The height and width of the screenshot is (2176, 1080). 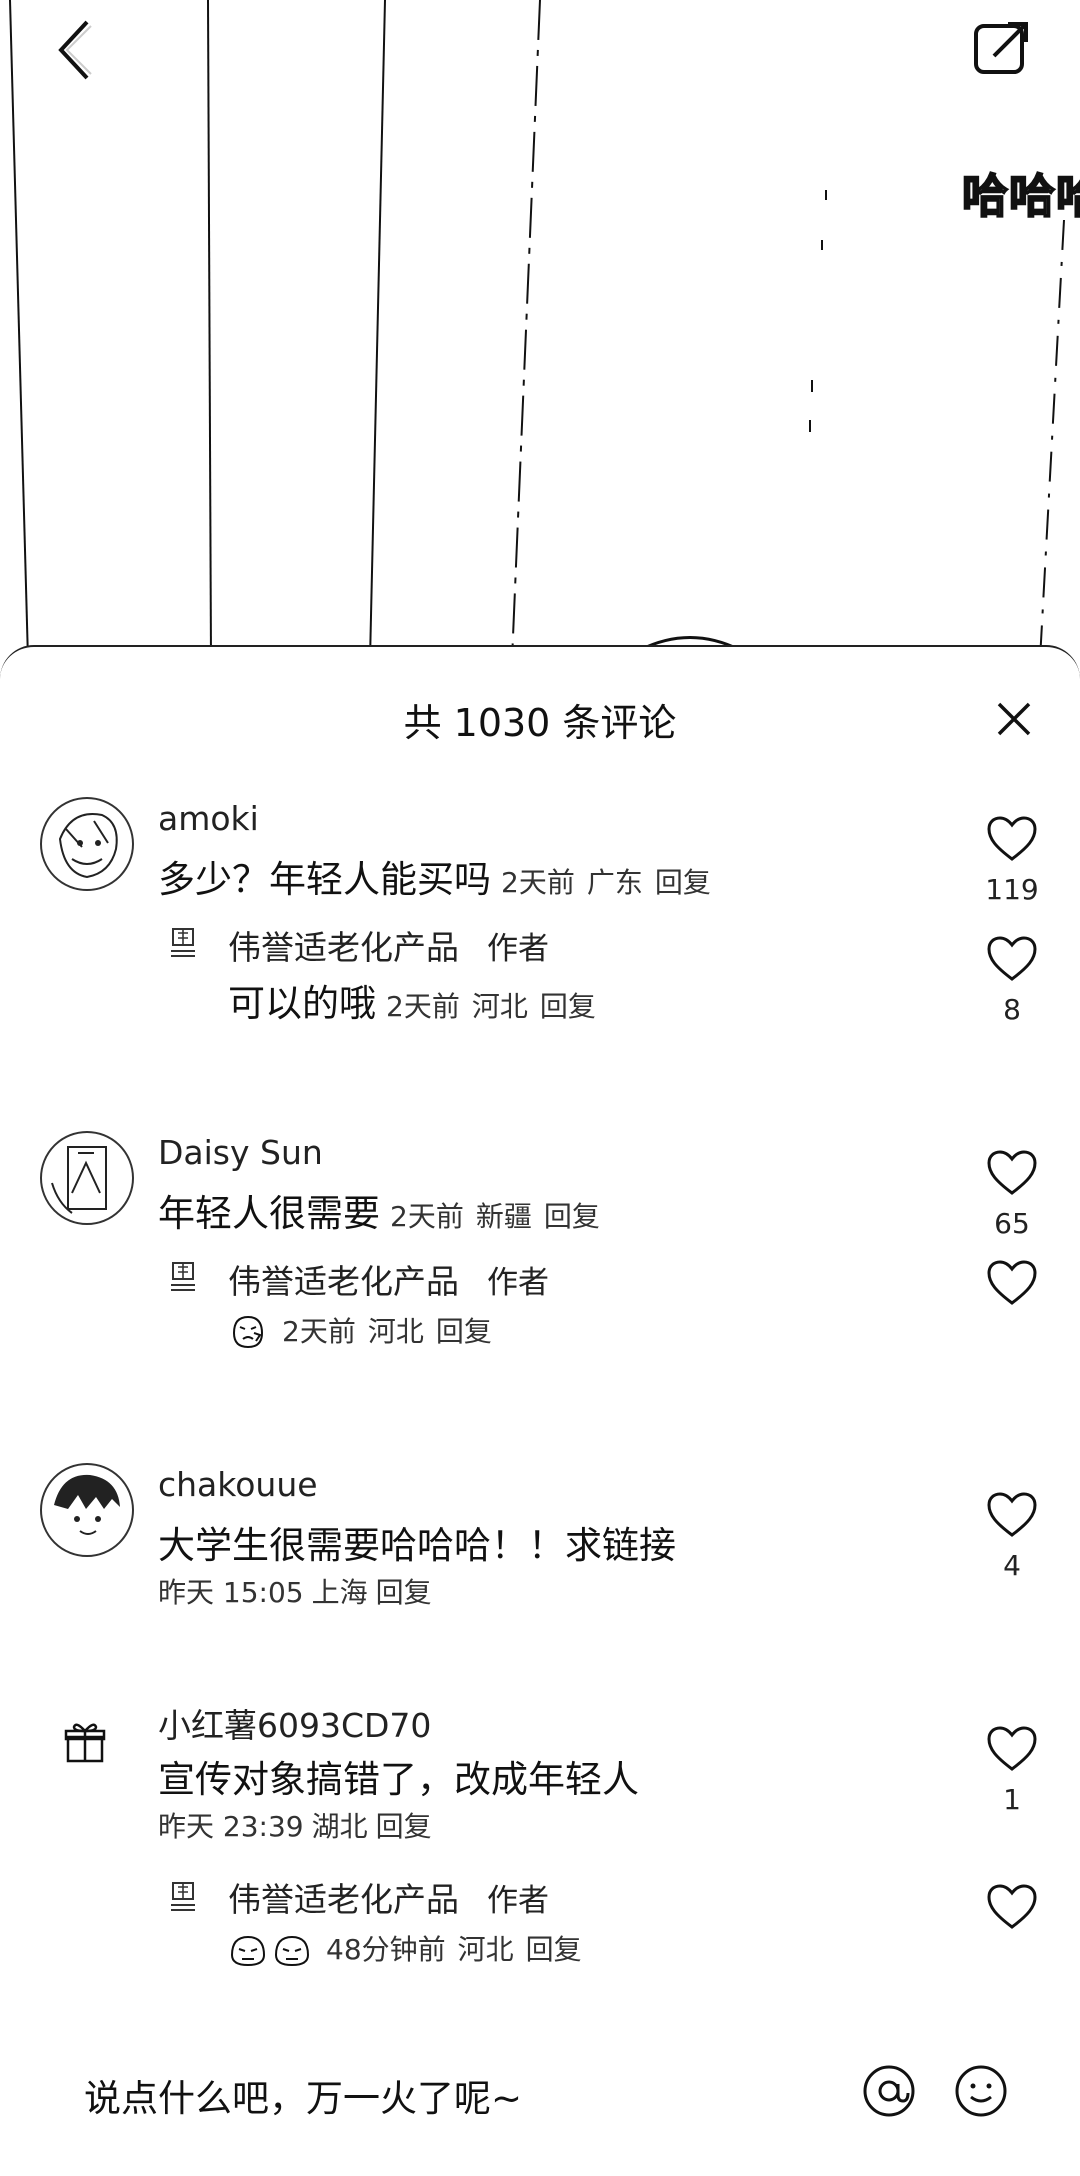 What do you see at coordinates (339, 1592) in the screenshot?
I see `comment-location: 上海` at bounding box center [339, 1592].